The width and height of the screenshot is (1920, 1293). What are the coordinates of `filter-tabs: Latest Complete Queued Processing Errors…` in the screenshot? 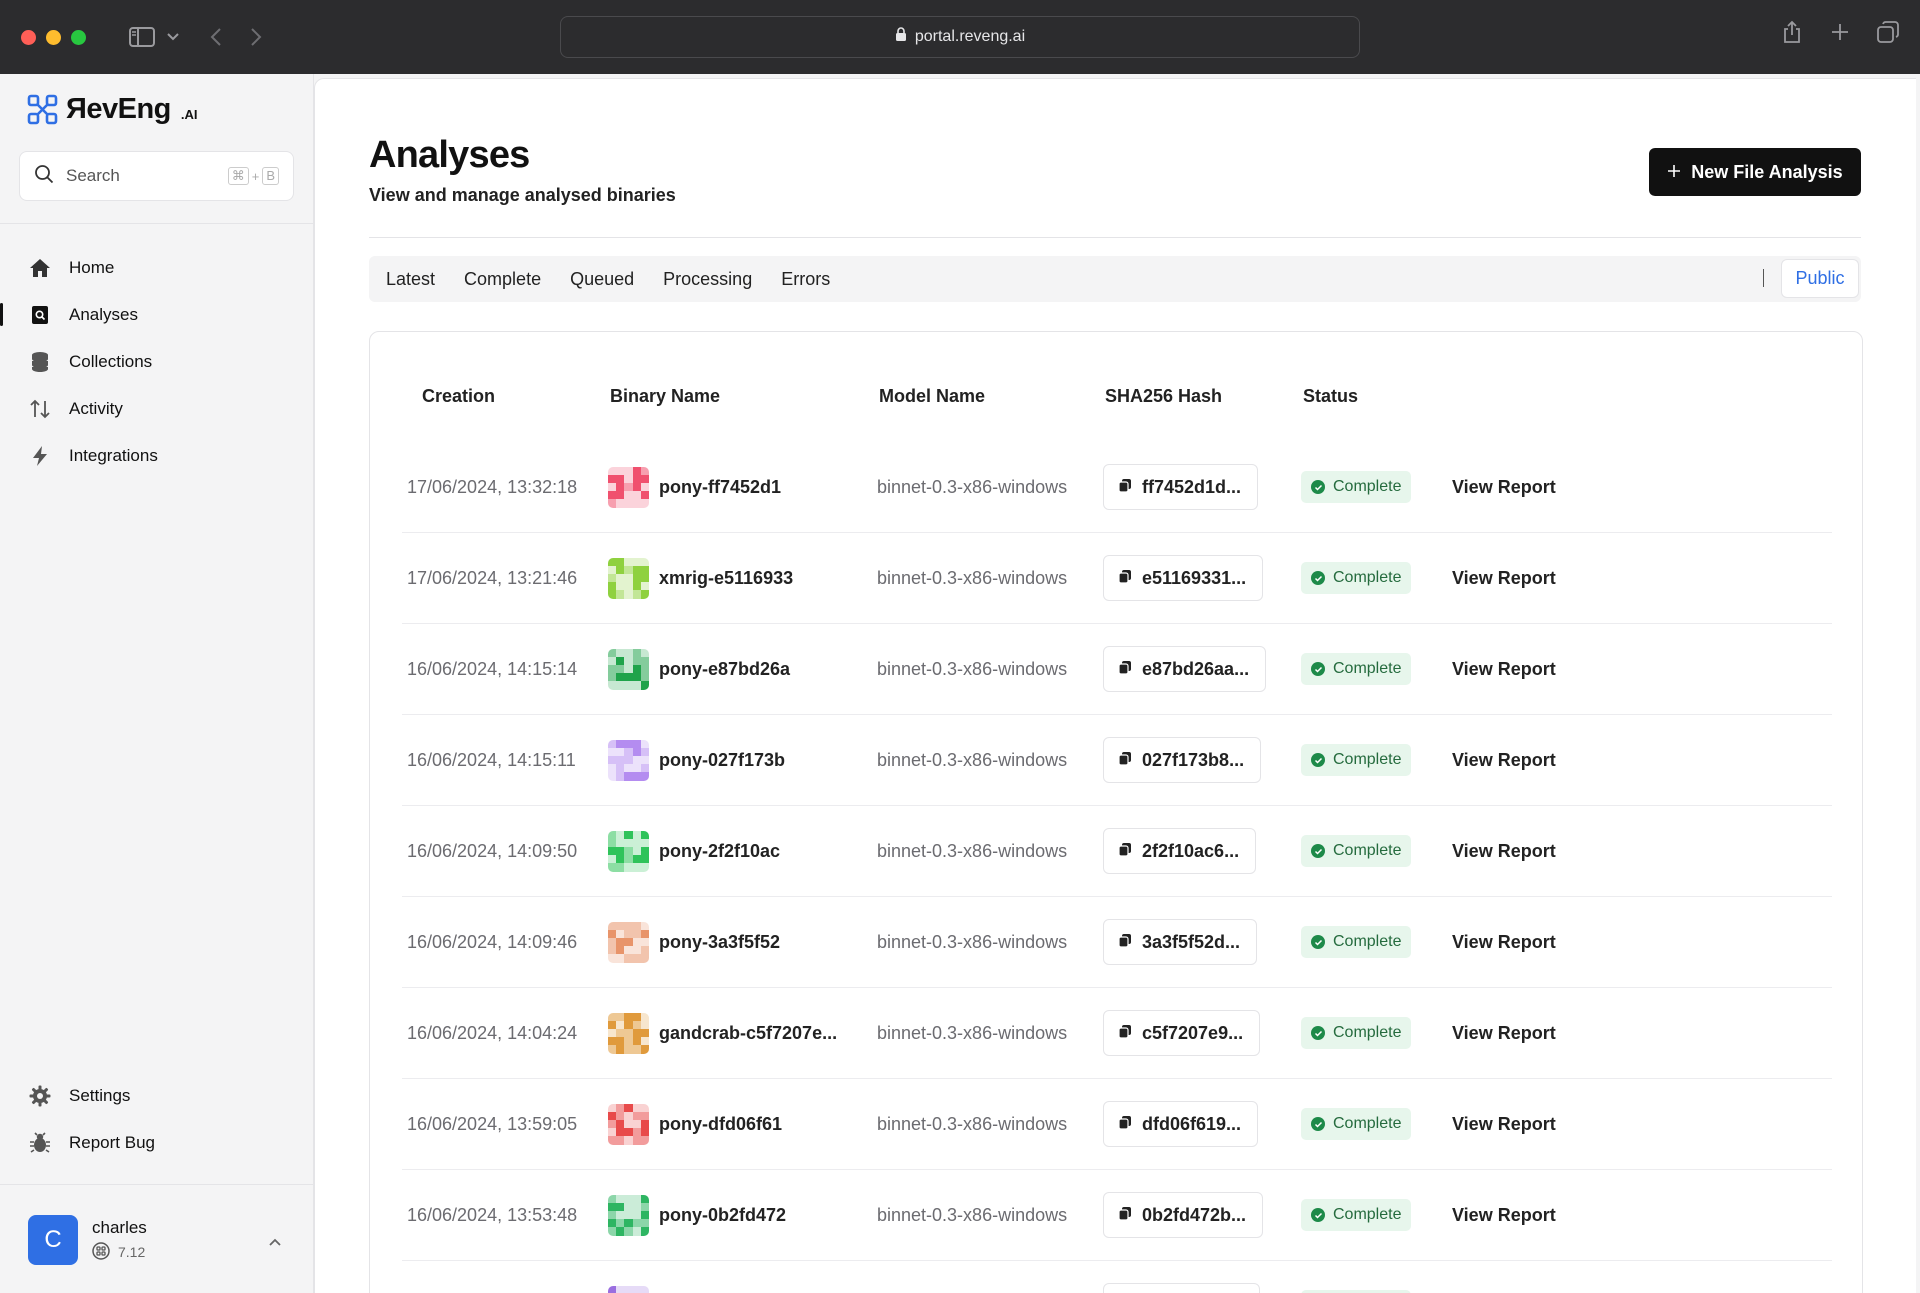 It's located at (1115, 279).